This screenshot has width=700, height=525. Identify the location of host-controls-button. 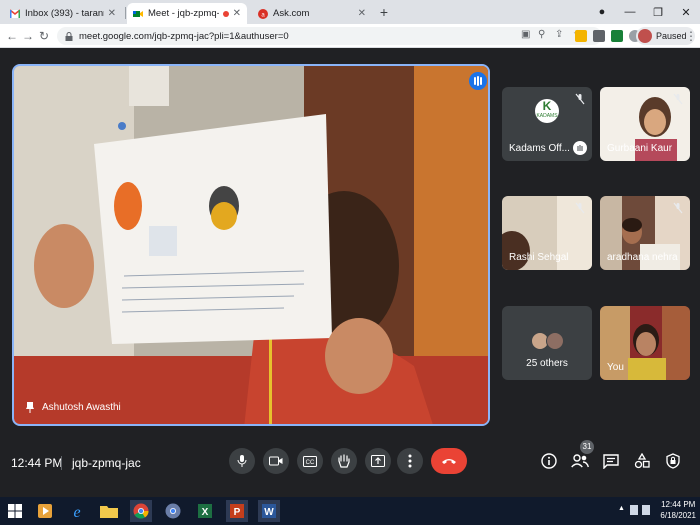
(673, 461).